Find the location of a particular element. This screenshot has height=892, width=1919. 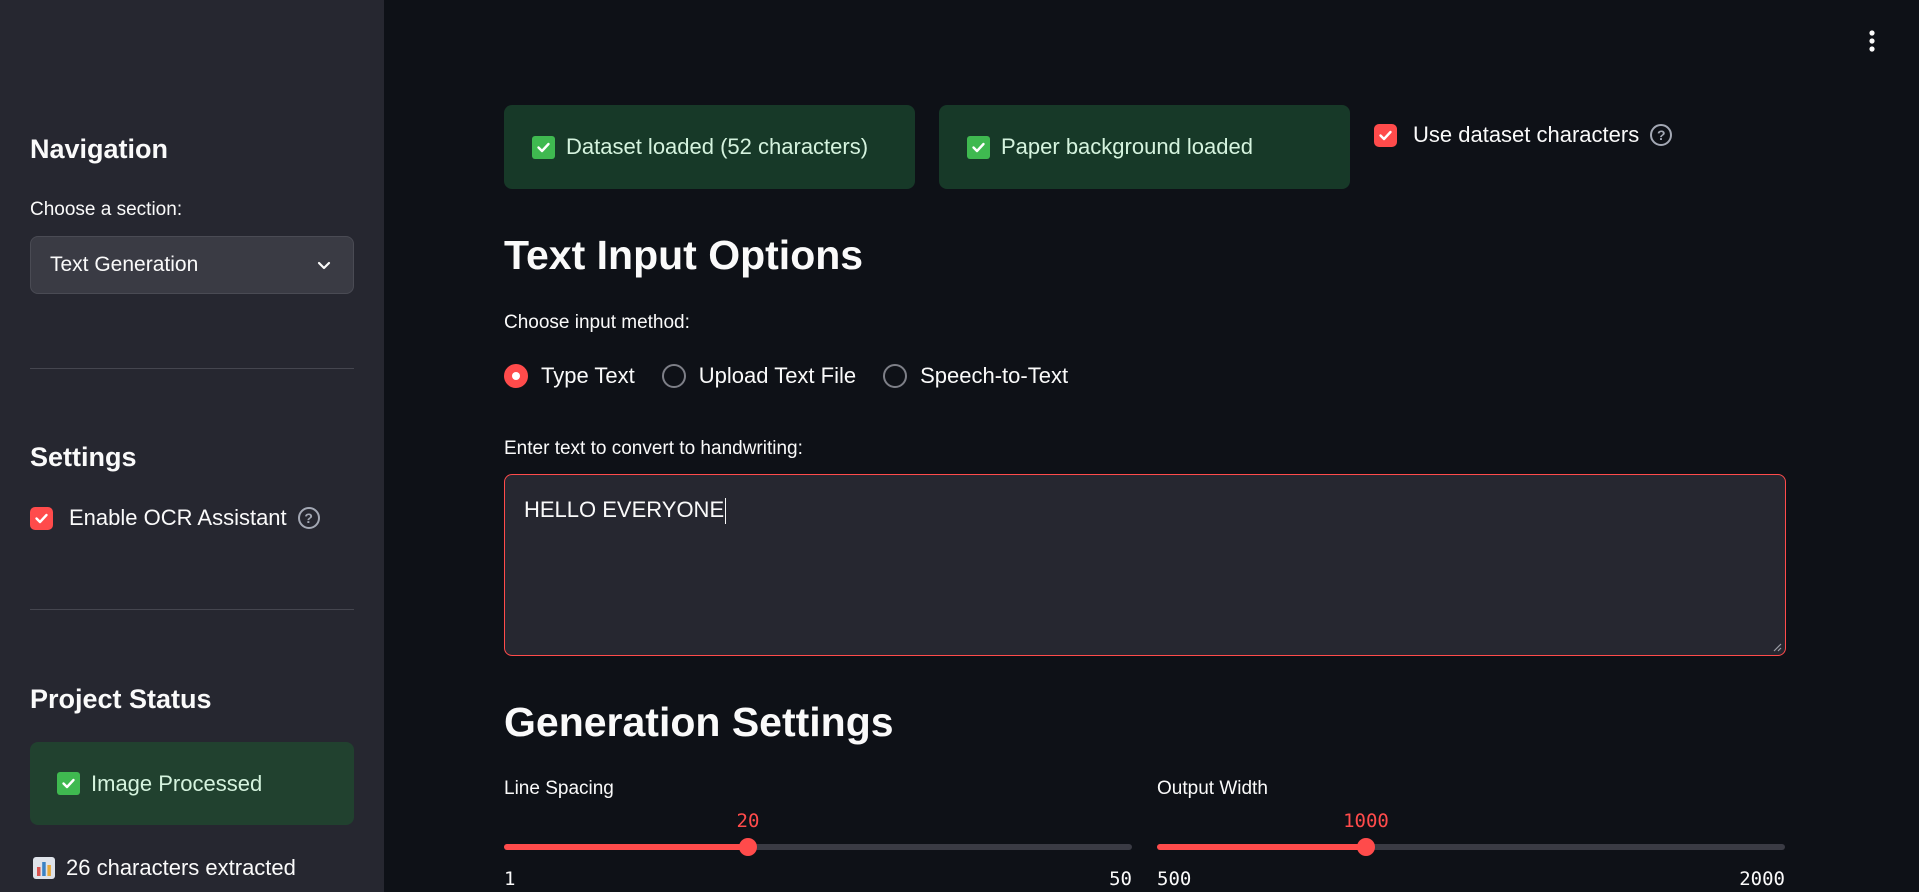

bar-chart-icon is located at coordinates (44, 868).